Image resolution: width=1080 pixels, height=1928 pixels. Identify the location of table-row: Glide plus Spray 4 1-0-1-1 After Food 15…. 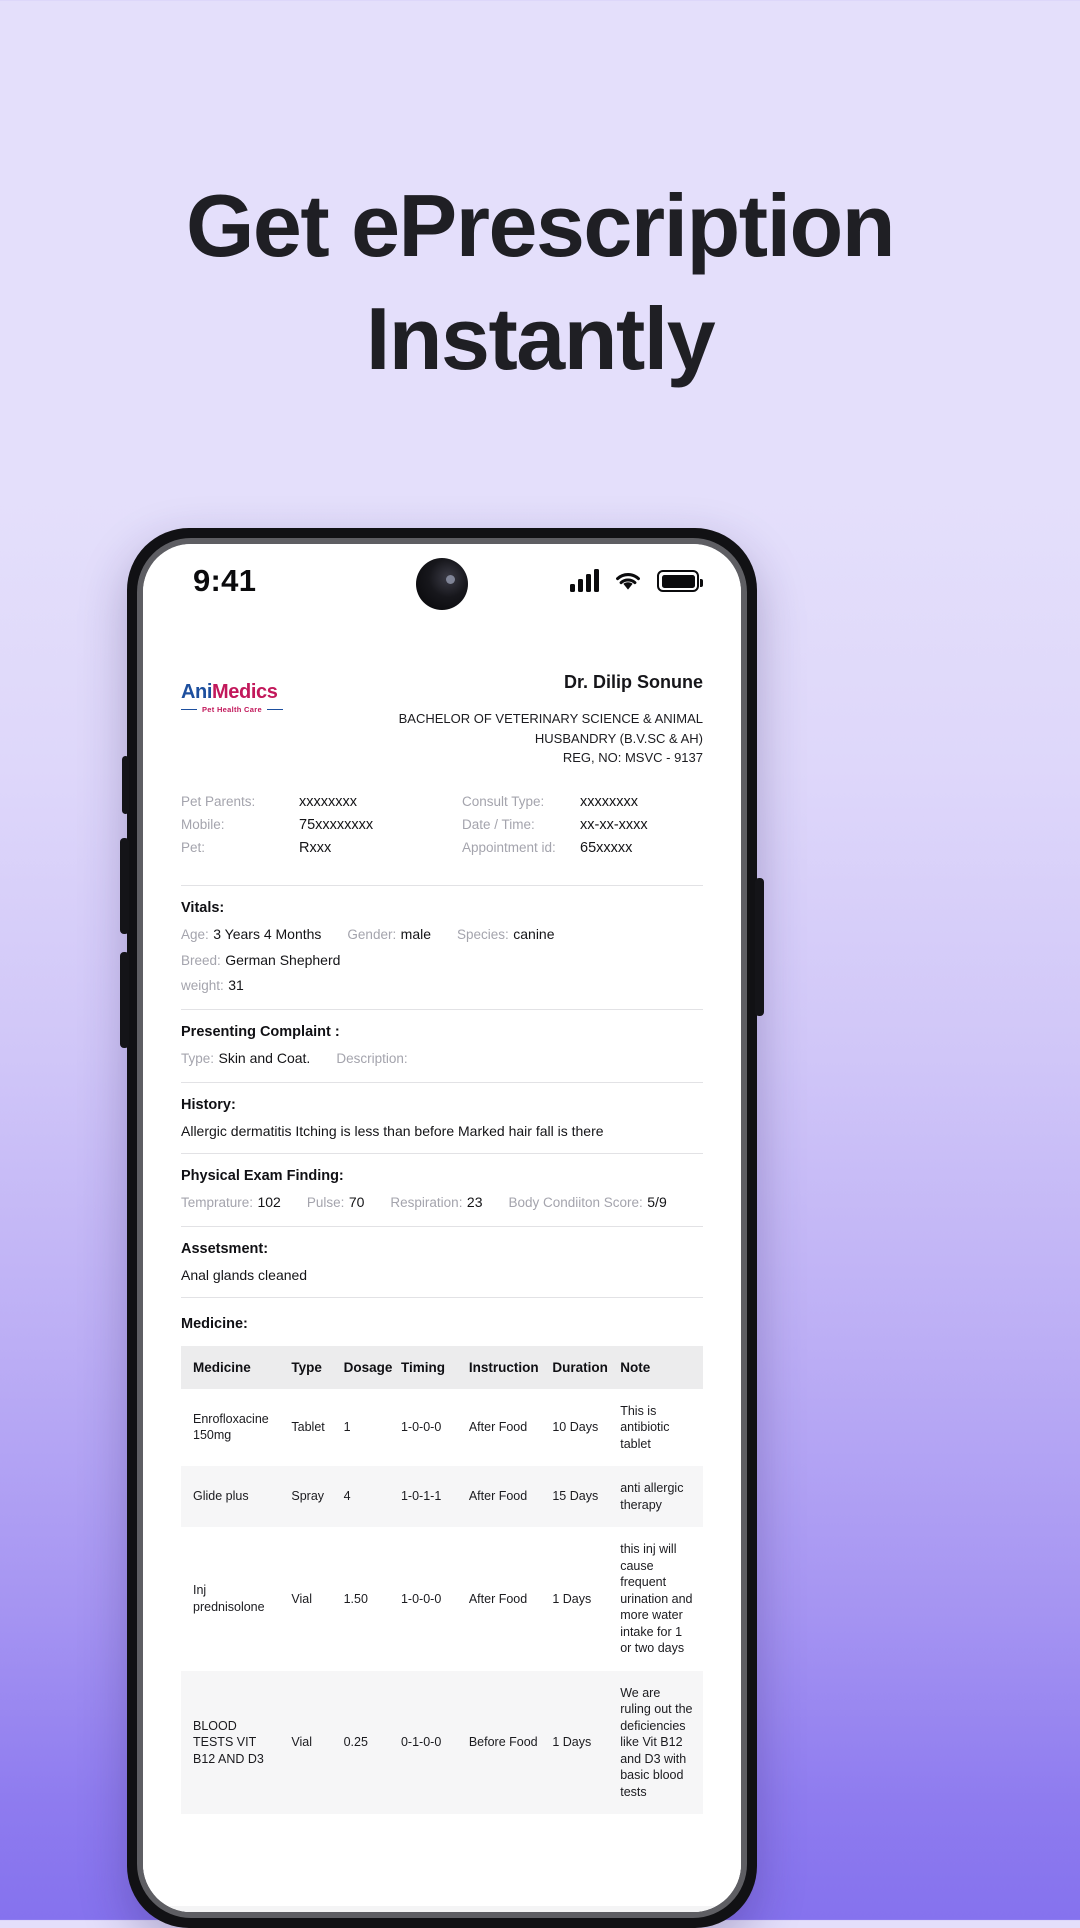
(442, 1496).